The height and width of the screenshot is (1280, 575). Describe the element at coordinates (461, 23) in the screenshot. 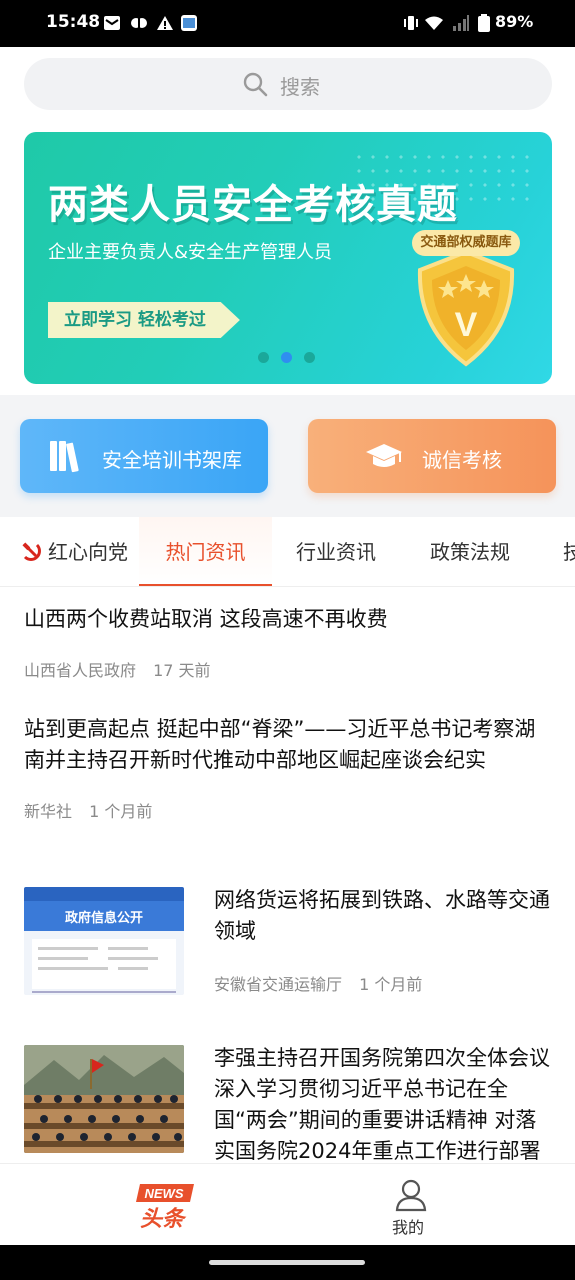

I see `signal-icon` at that location.